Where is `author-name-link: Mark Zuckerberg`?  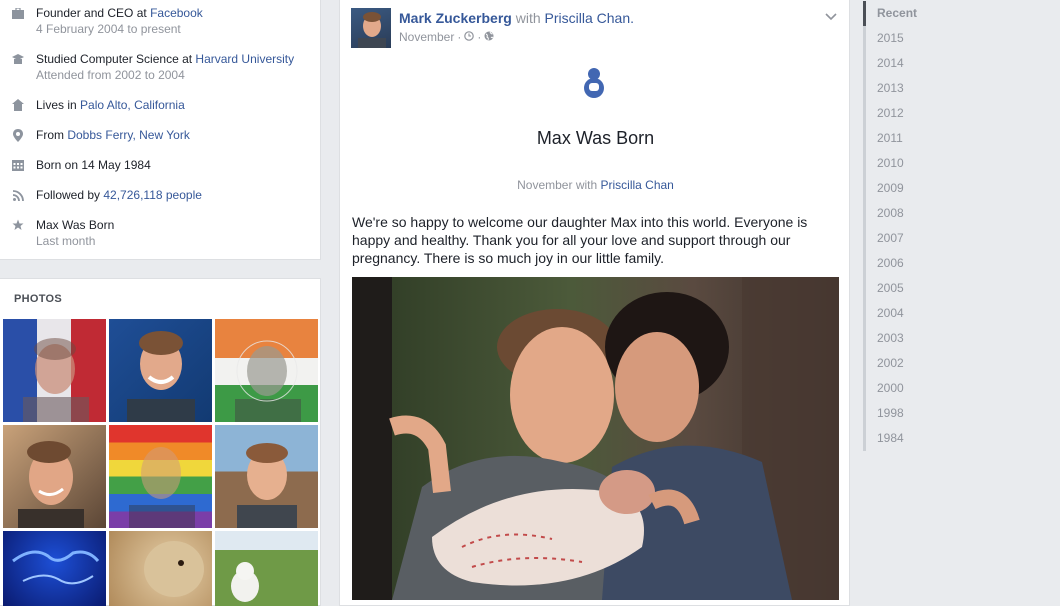 author-name-link: Mark Zuckerberg is located at coordinates (455, 18).